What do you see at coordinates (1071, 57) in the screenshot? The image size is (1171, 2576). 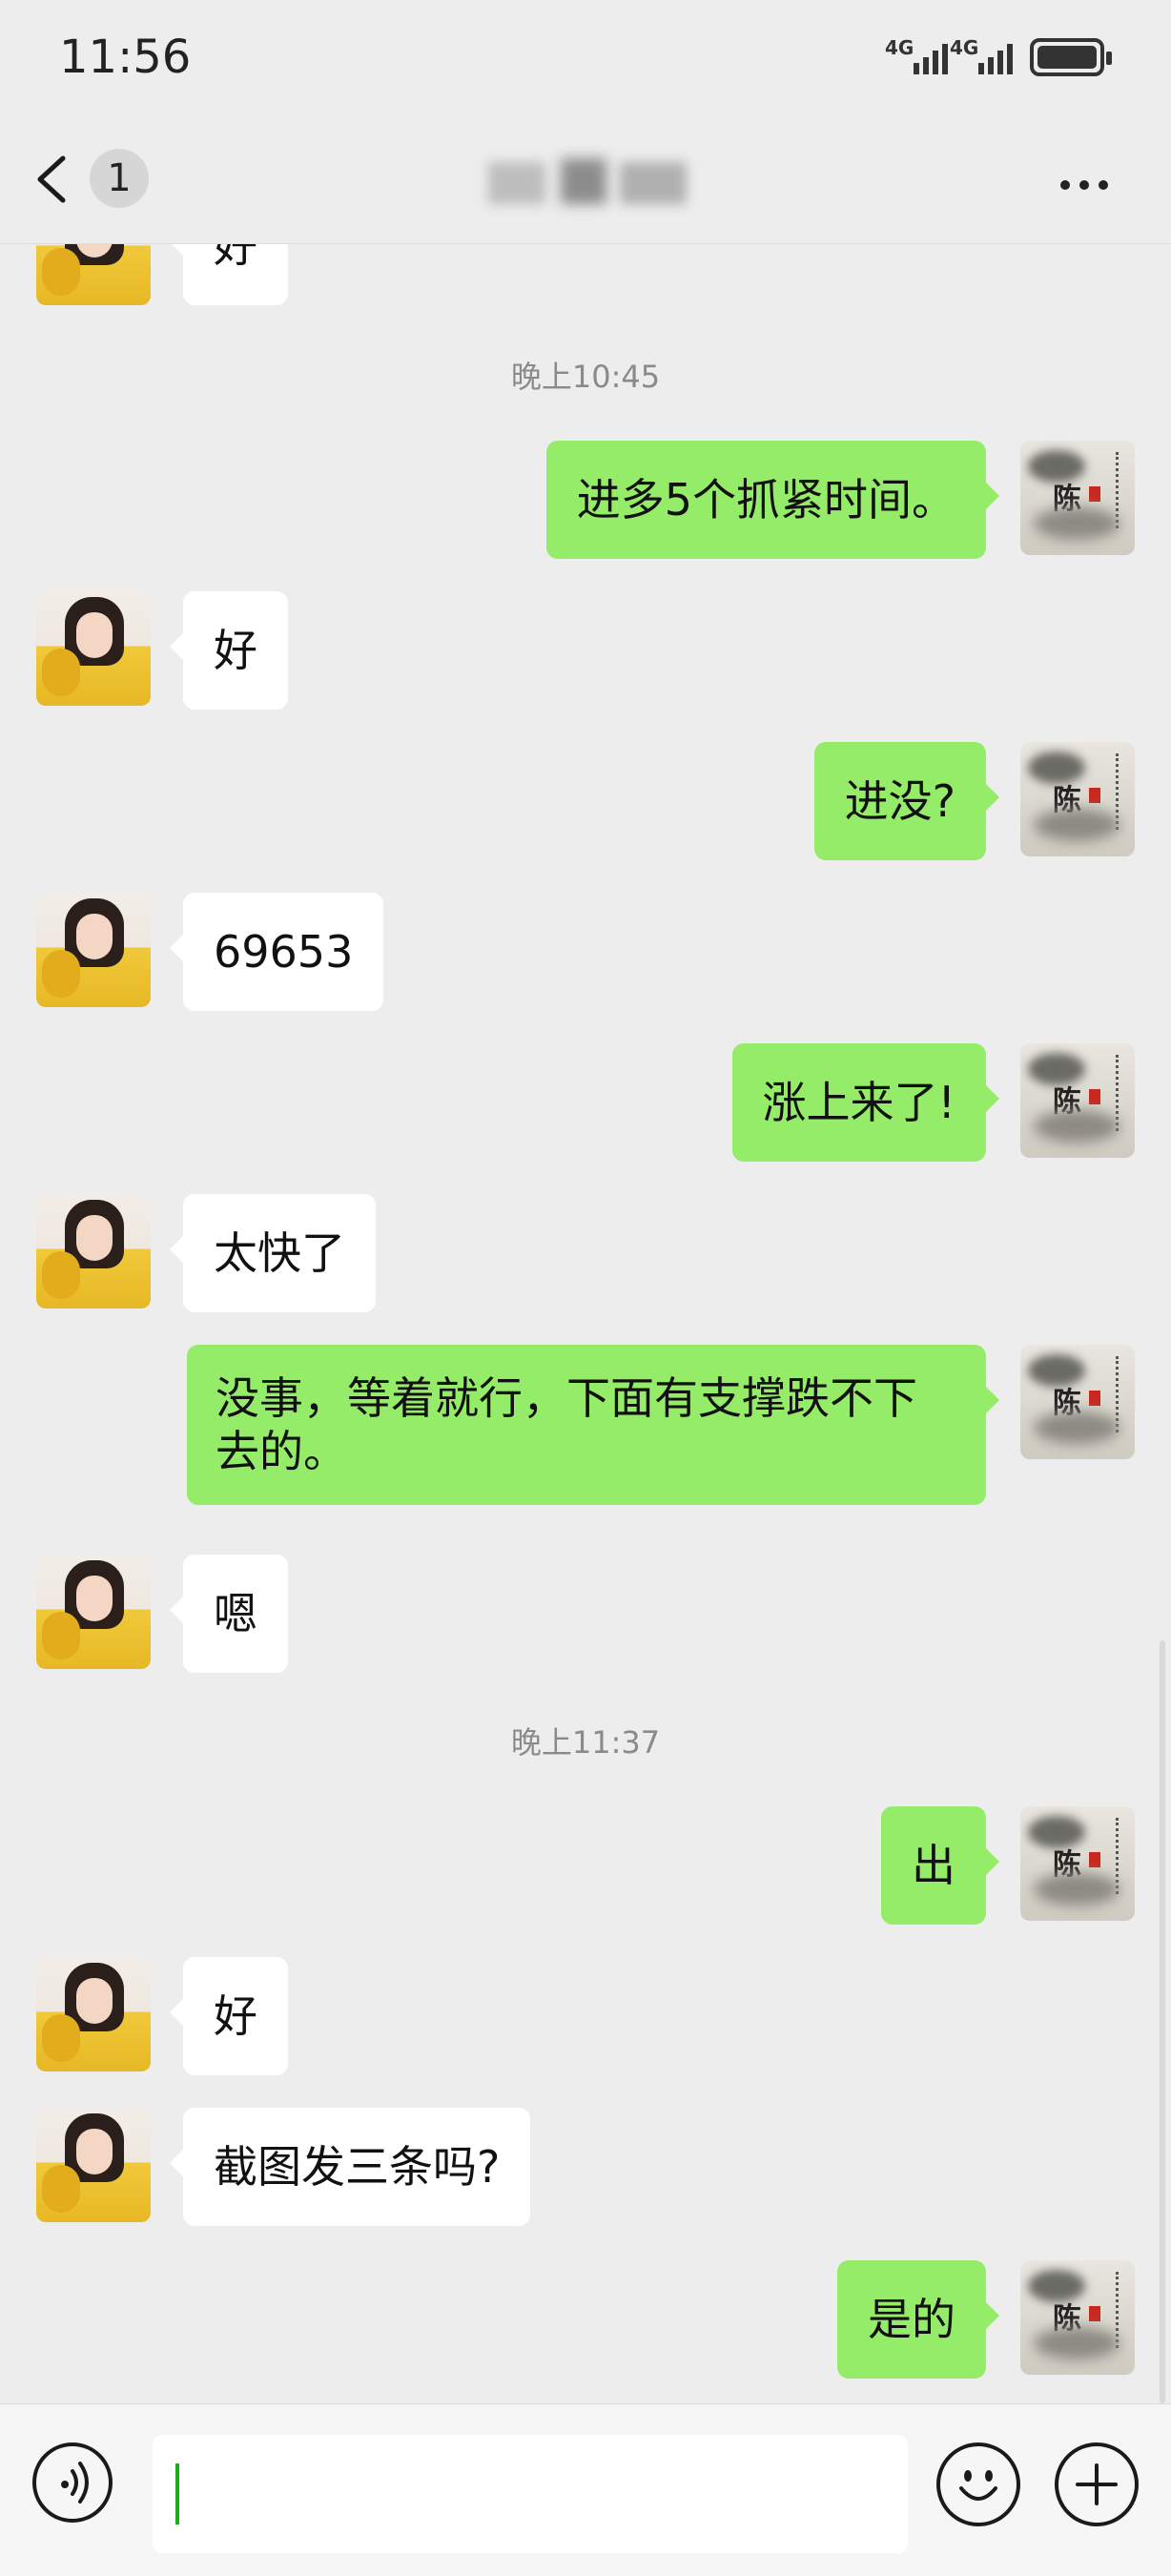 I see `battery-icon` at bounding box center [1071, 57].